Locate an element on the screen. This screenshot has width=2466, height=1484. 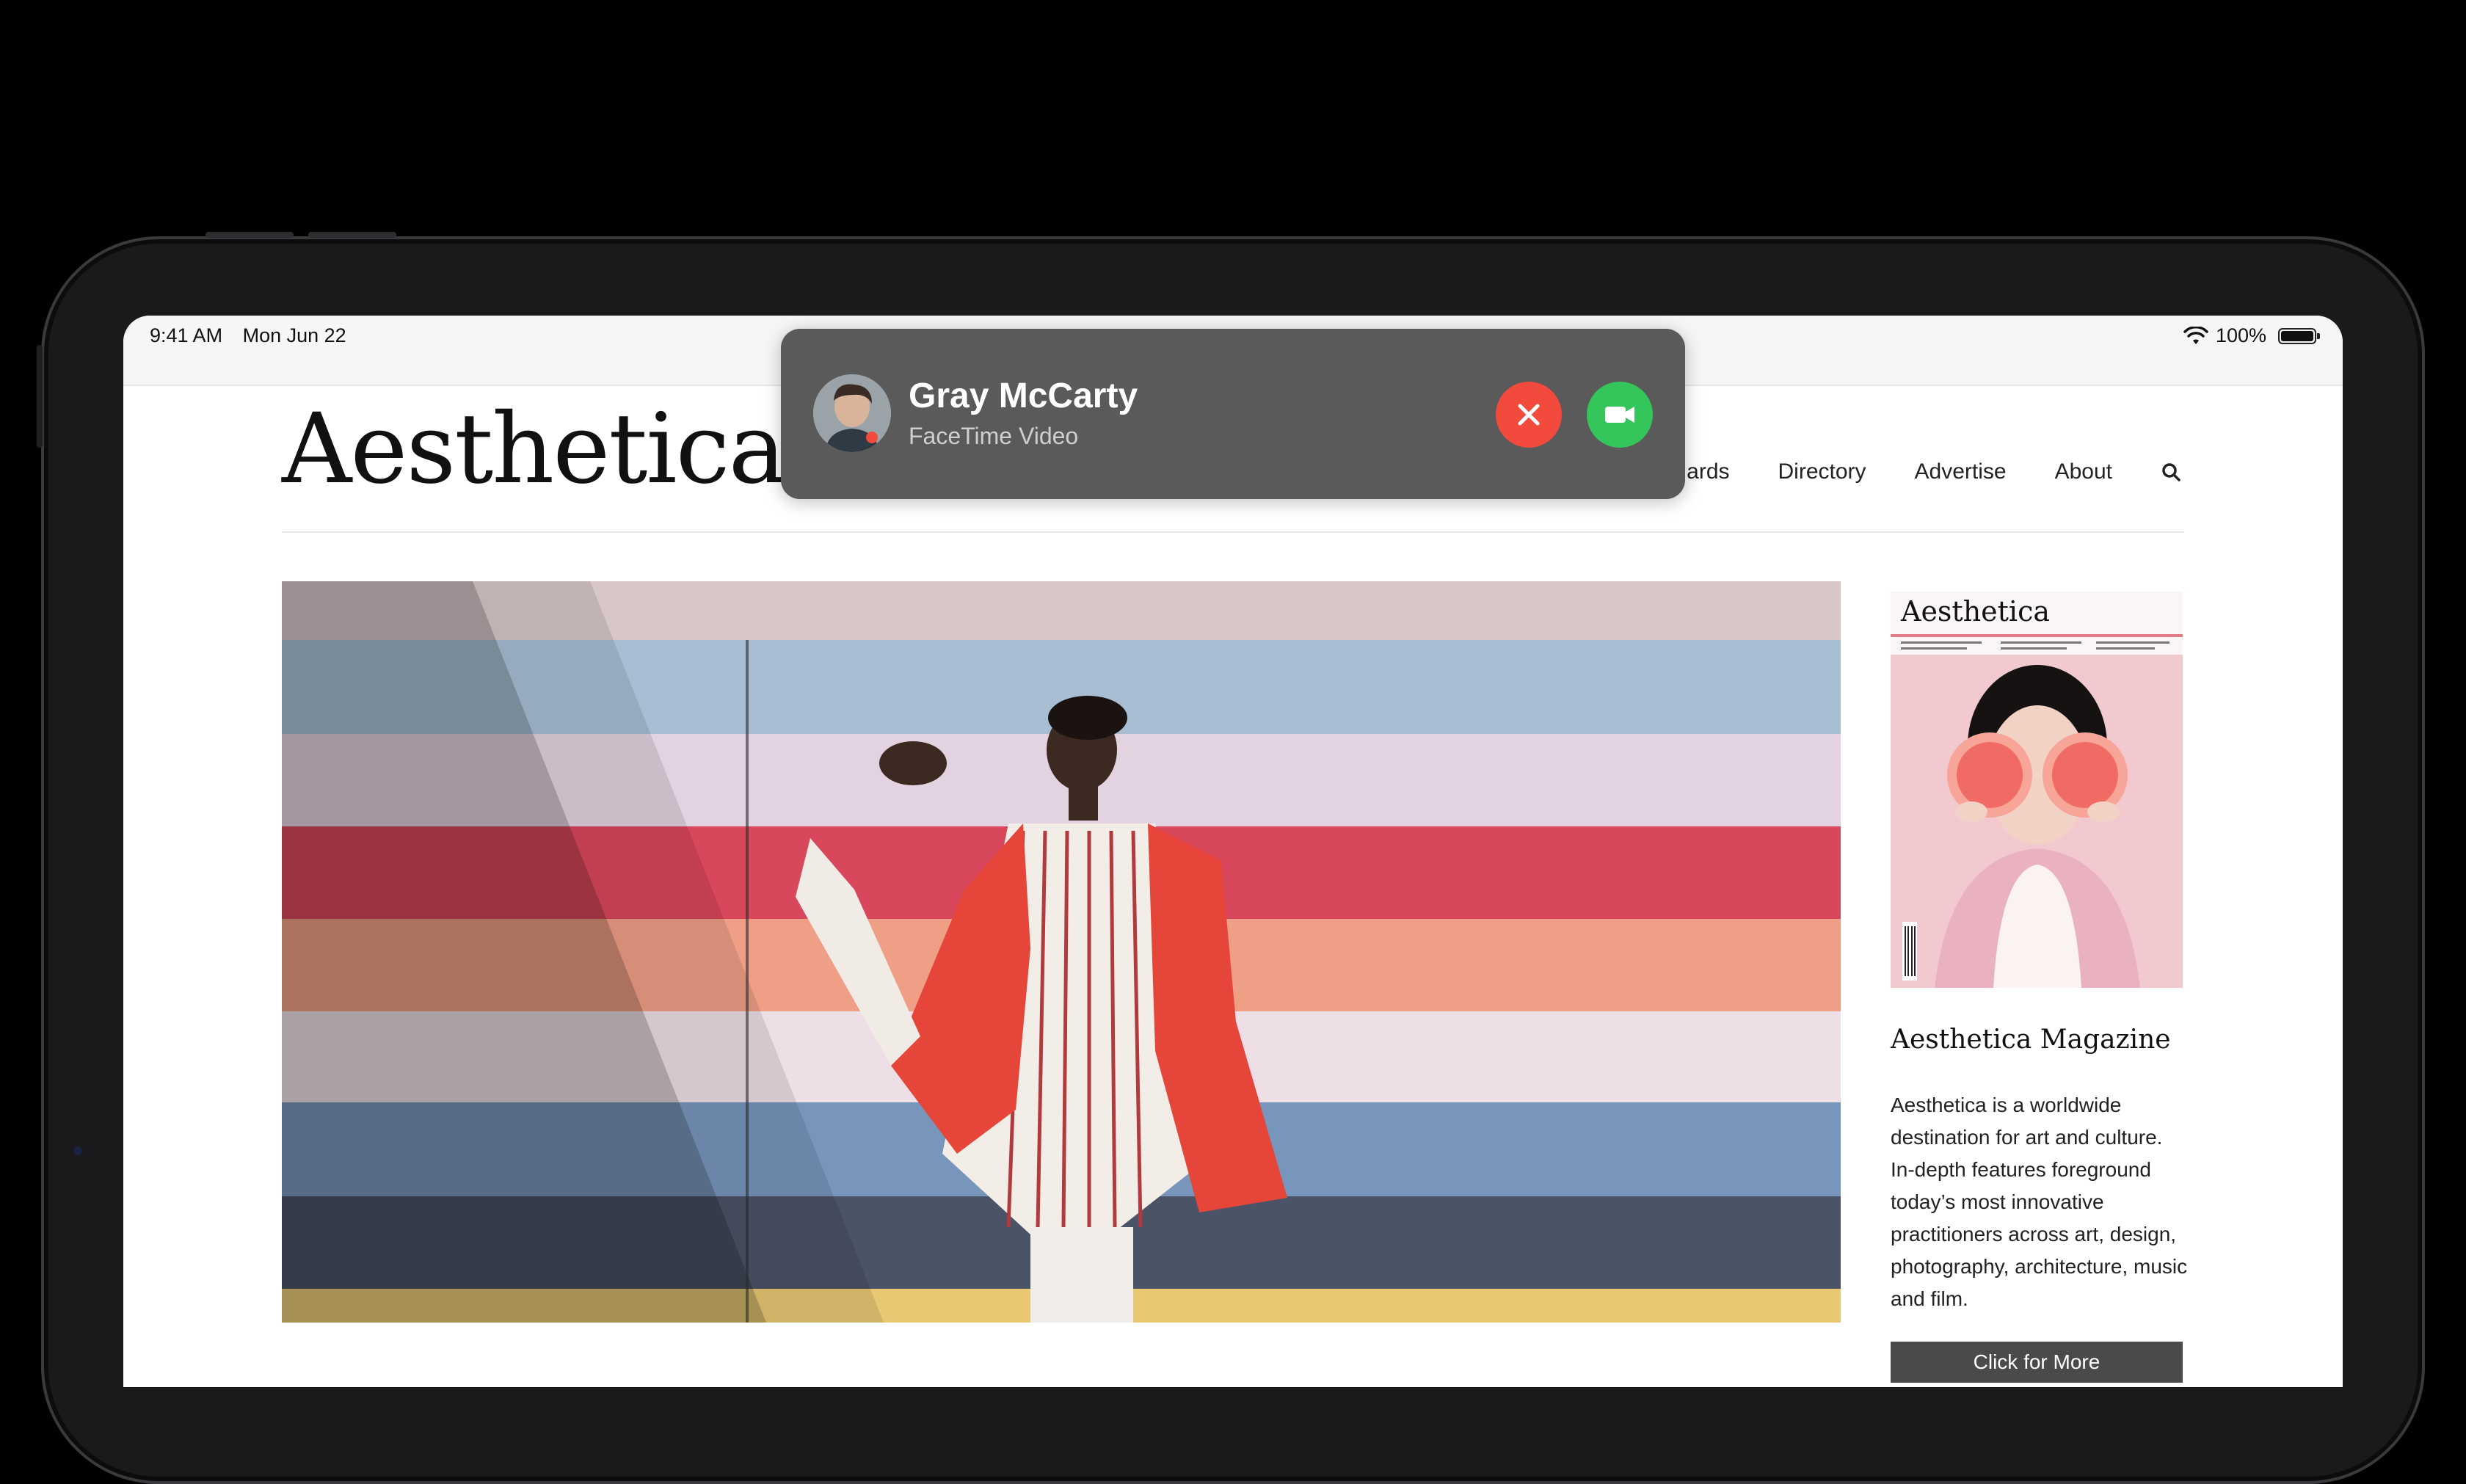
battery-percent: 100% is located at coordinates (2240, 335).